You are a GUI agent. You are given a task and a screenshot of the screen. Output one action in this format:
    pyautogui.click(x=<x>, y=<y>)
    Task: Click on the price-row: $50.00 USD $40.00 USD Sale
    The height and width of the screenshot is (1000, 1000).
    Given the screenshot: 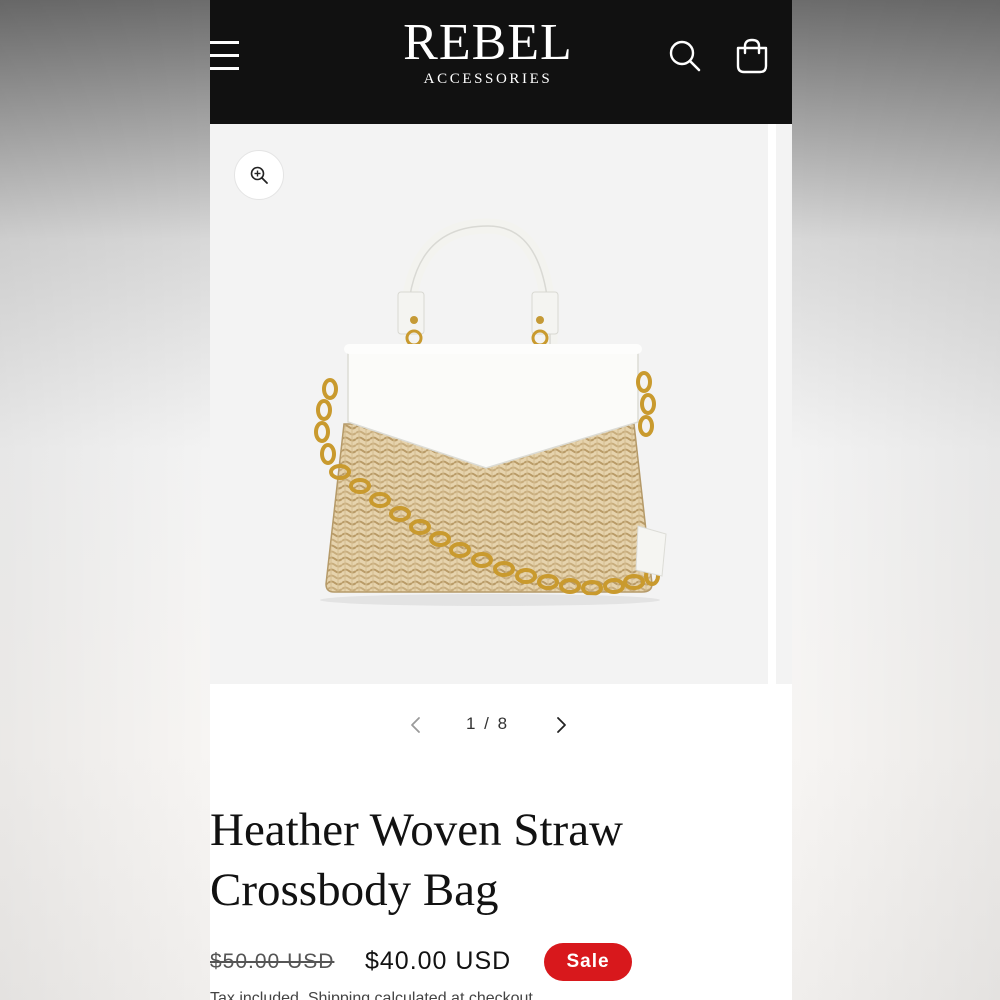 What is the action you would take?
    pyautogui.click(x=501, y=963)
    